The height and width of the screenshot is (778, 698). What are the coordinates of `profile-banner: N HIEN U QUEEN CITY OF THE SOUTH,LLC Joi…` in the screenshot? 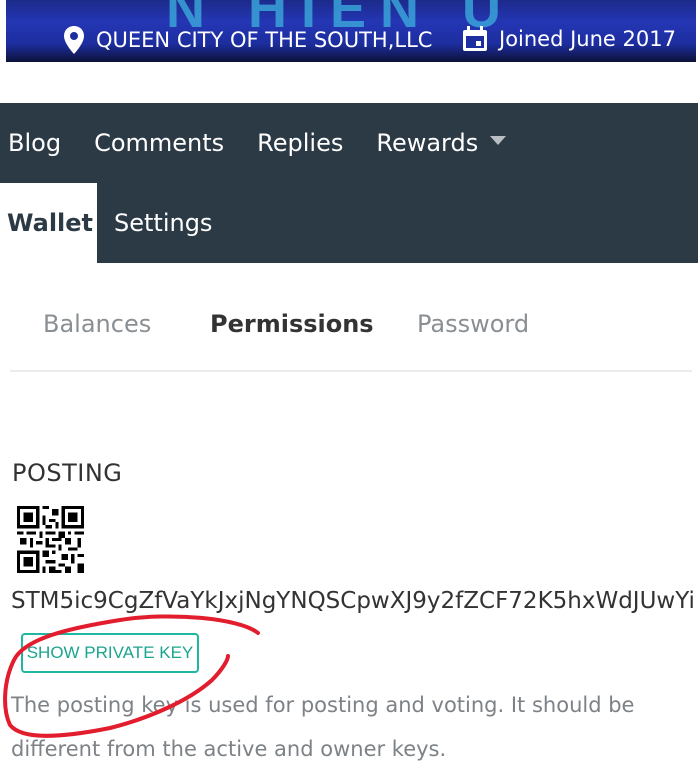 It's located at (351, 31).